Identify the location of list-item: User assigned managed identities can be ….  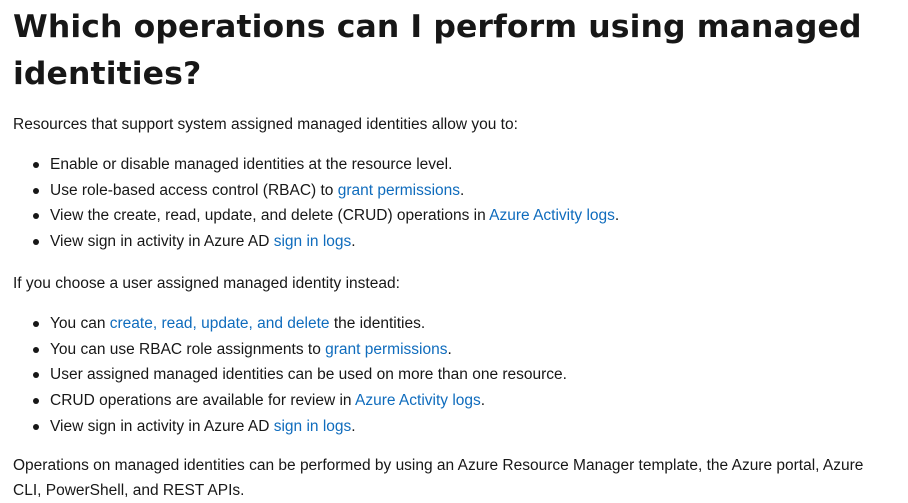
(460, 375).